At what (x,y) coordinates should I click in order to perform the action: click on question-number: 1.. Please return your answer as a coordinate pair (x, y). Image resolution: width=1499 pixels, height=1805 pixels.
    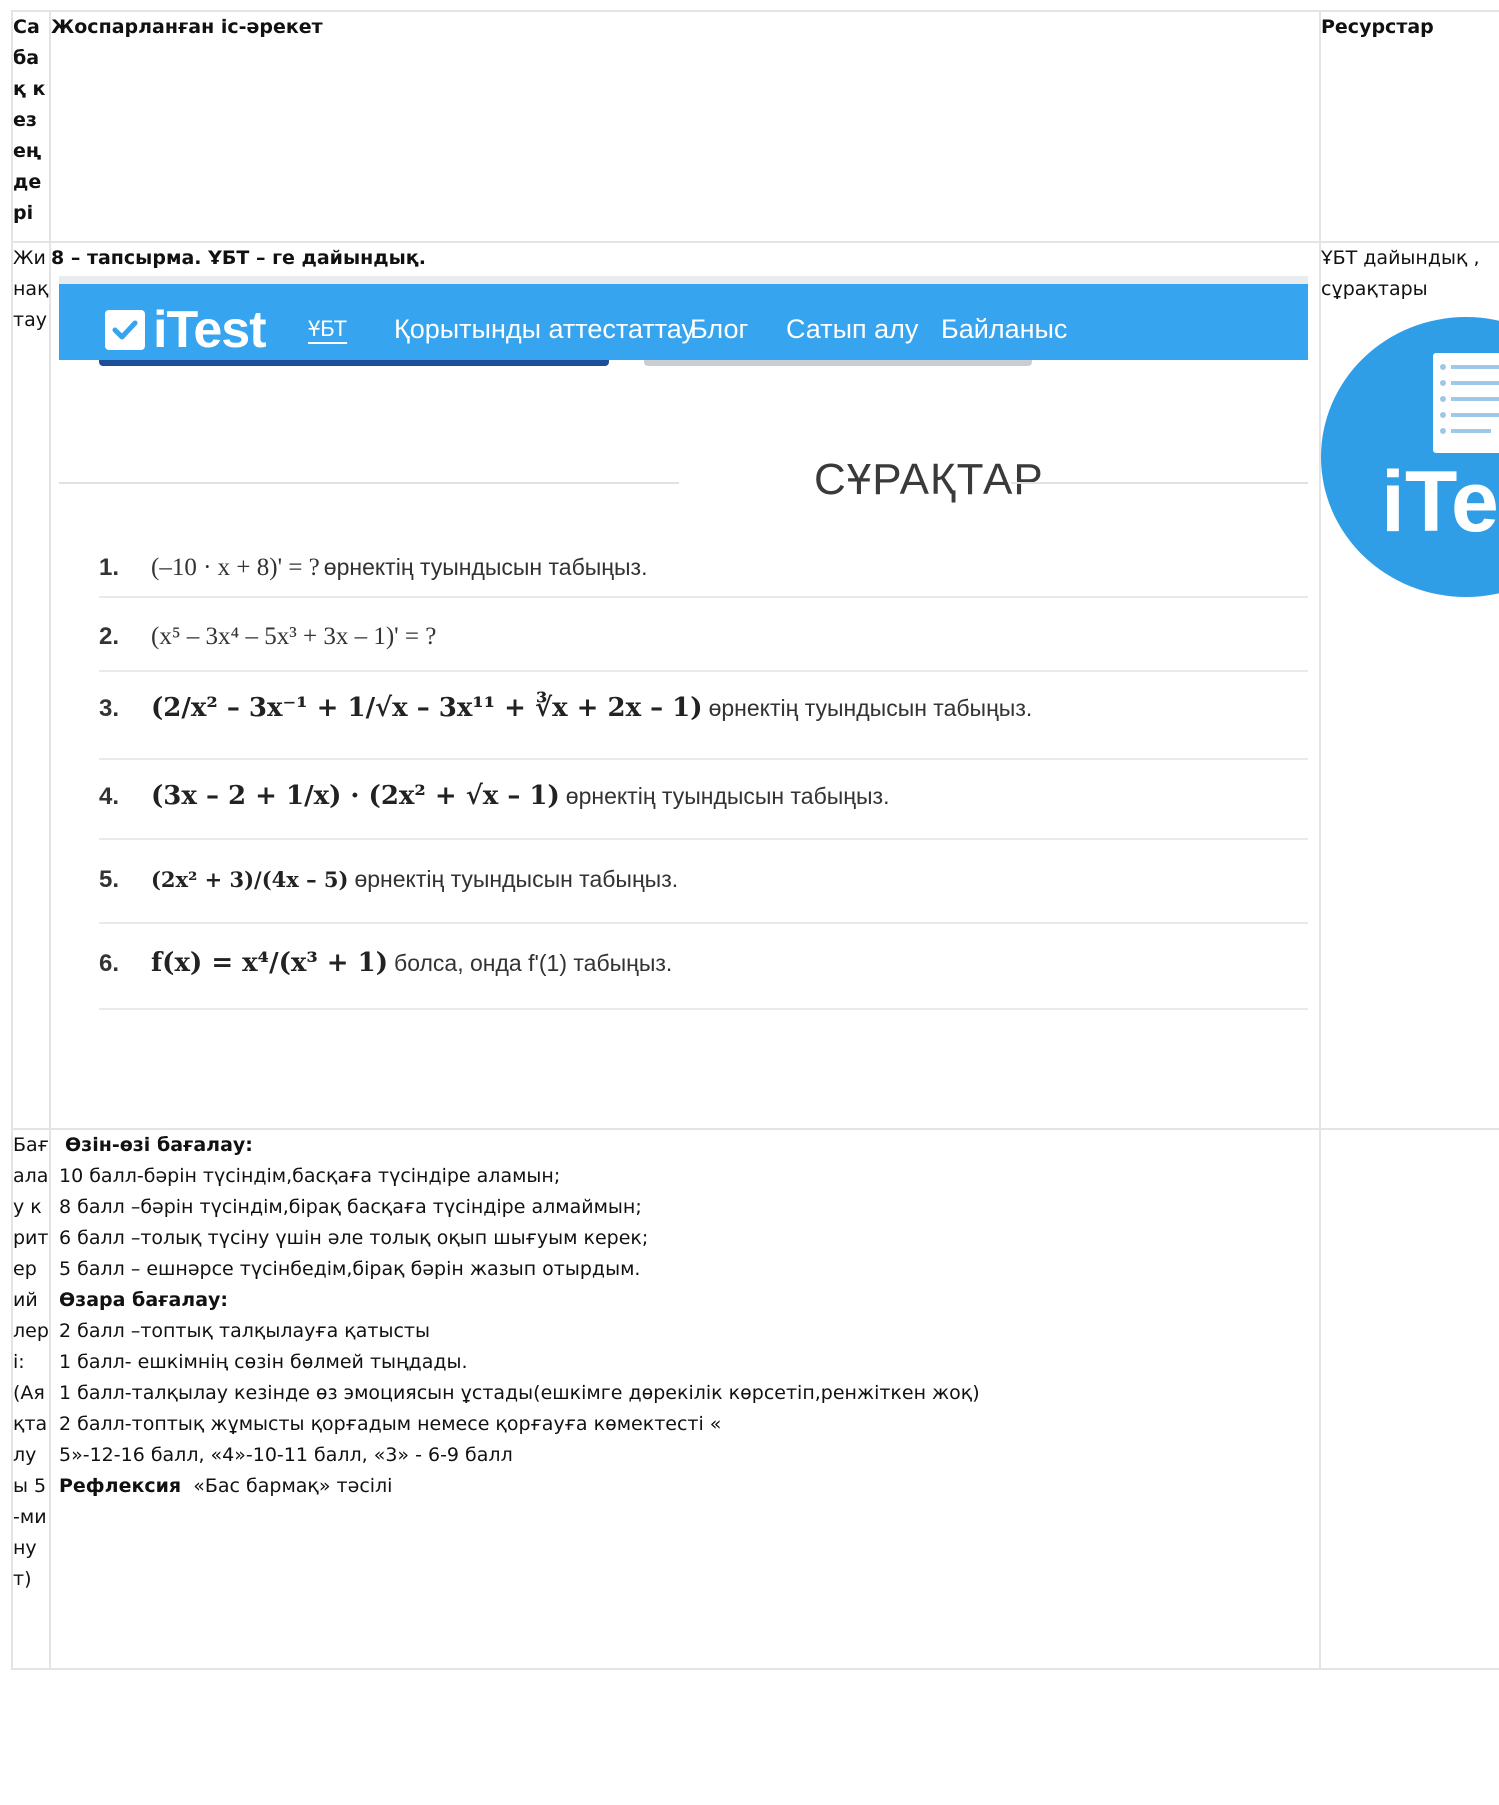
    Looking at the image, I should click on (109, 567).